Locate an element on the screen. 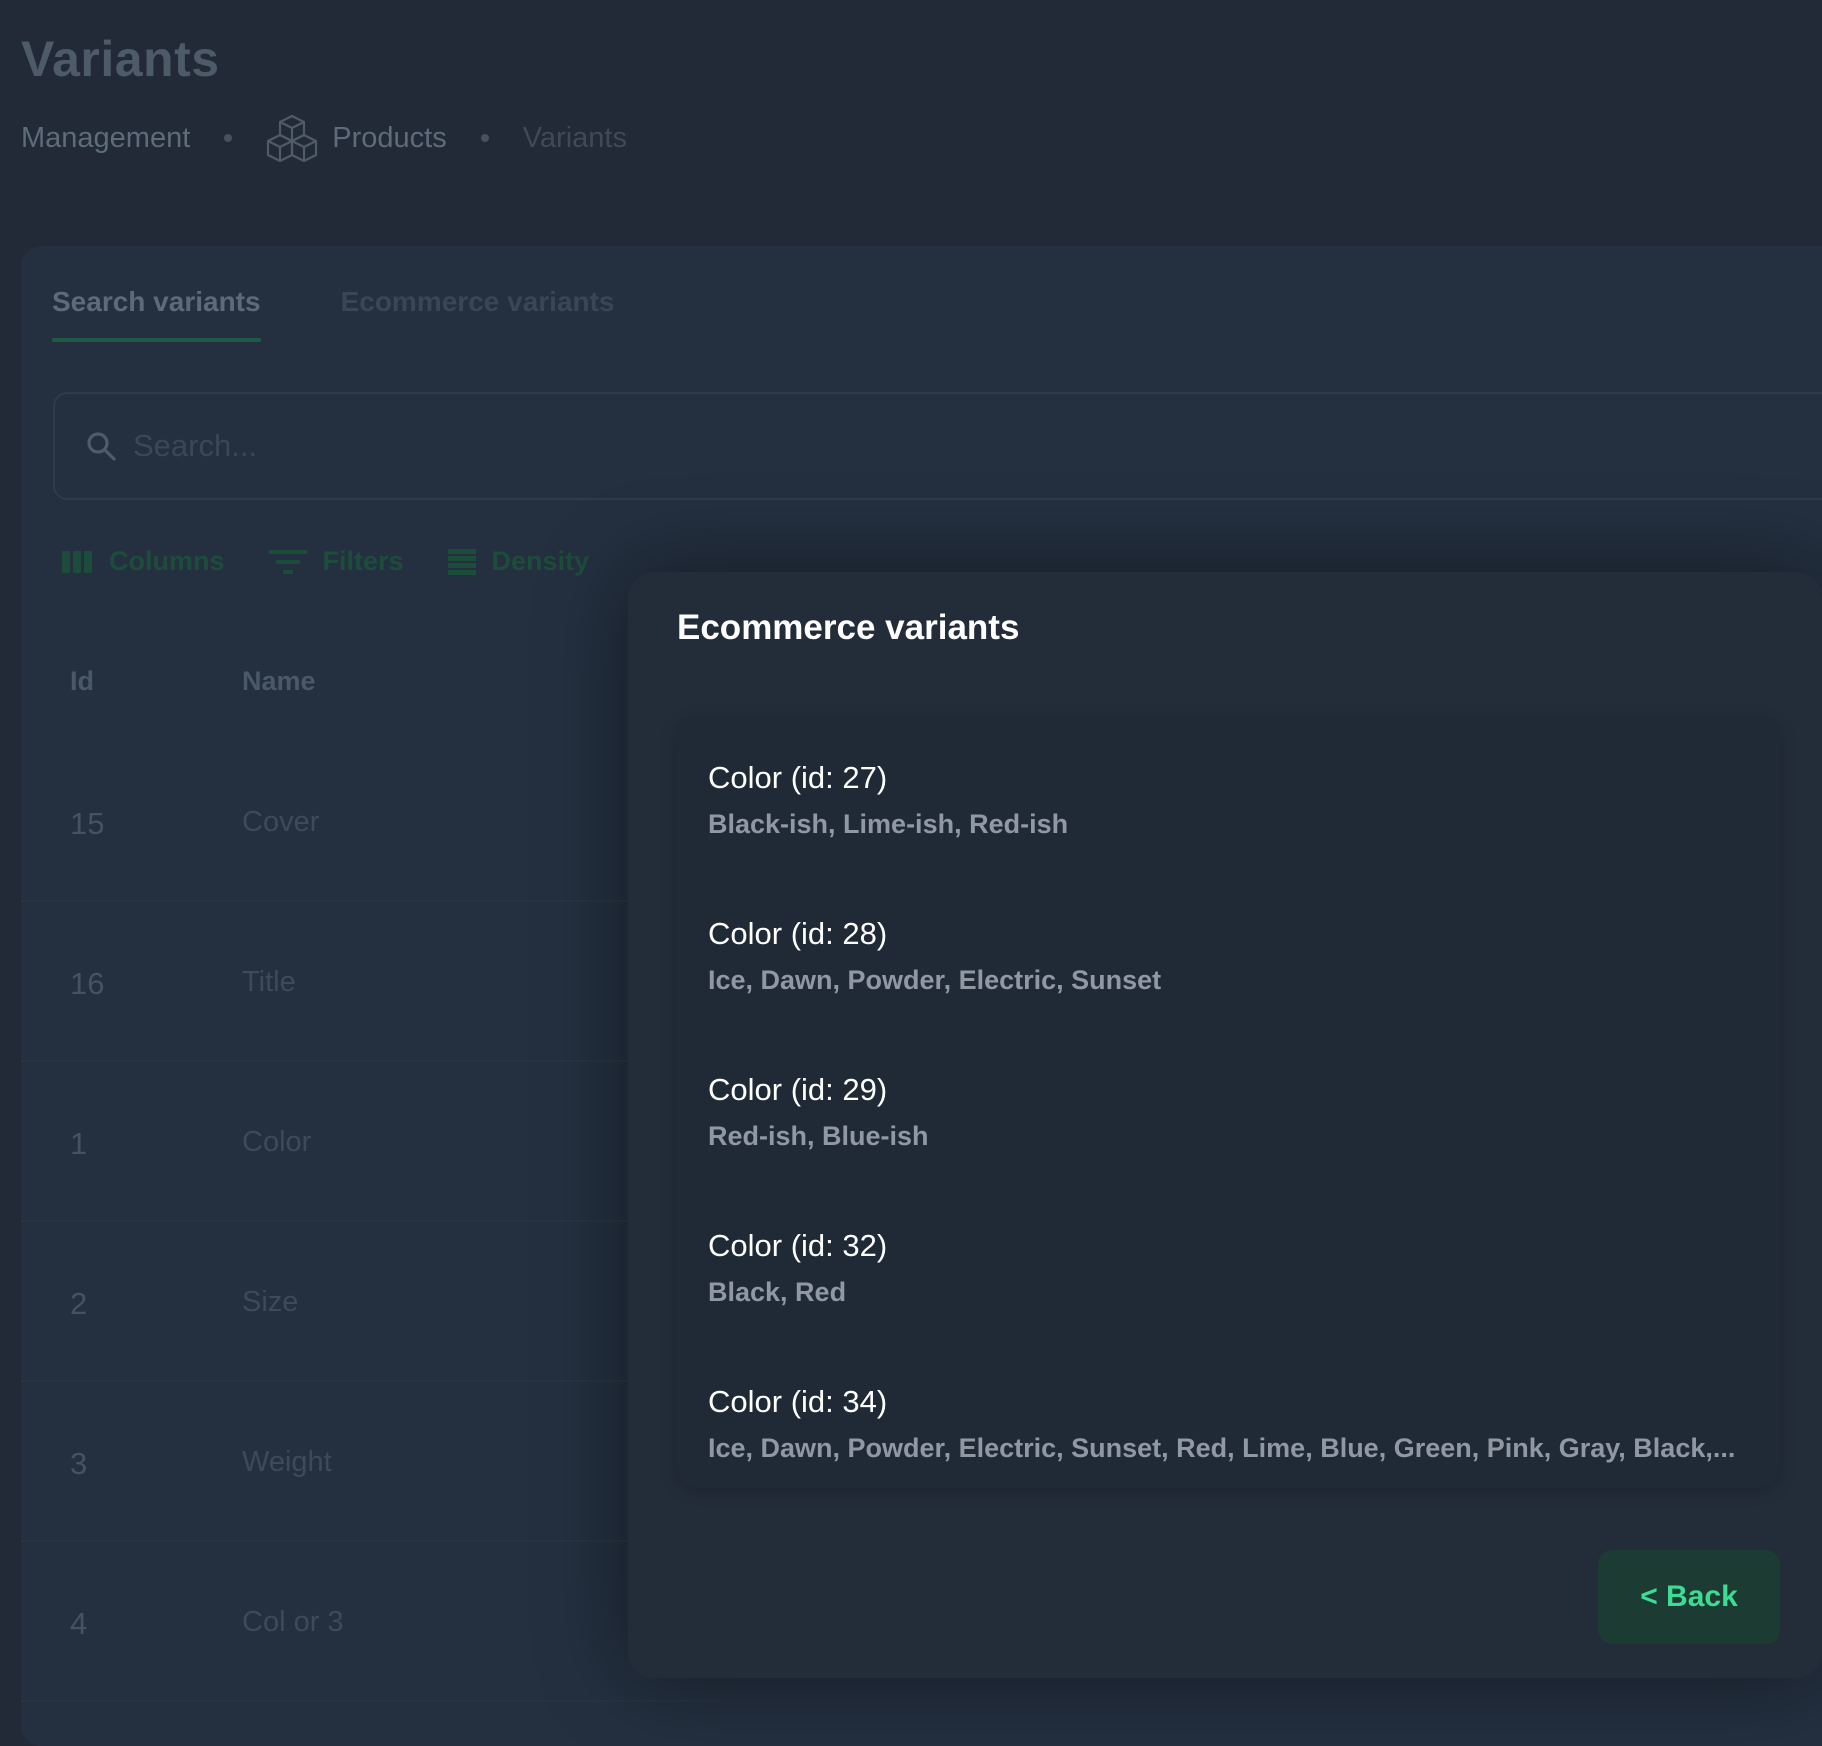  row-name: Title is located at coordinates (269, 982).